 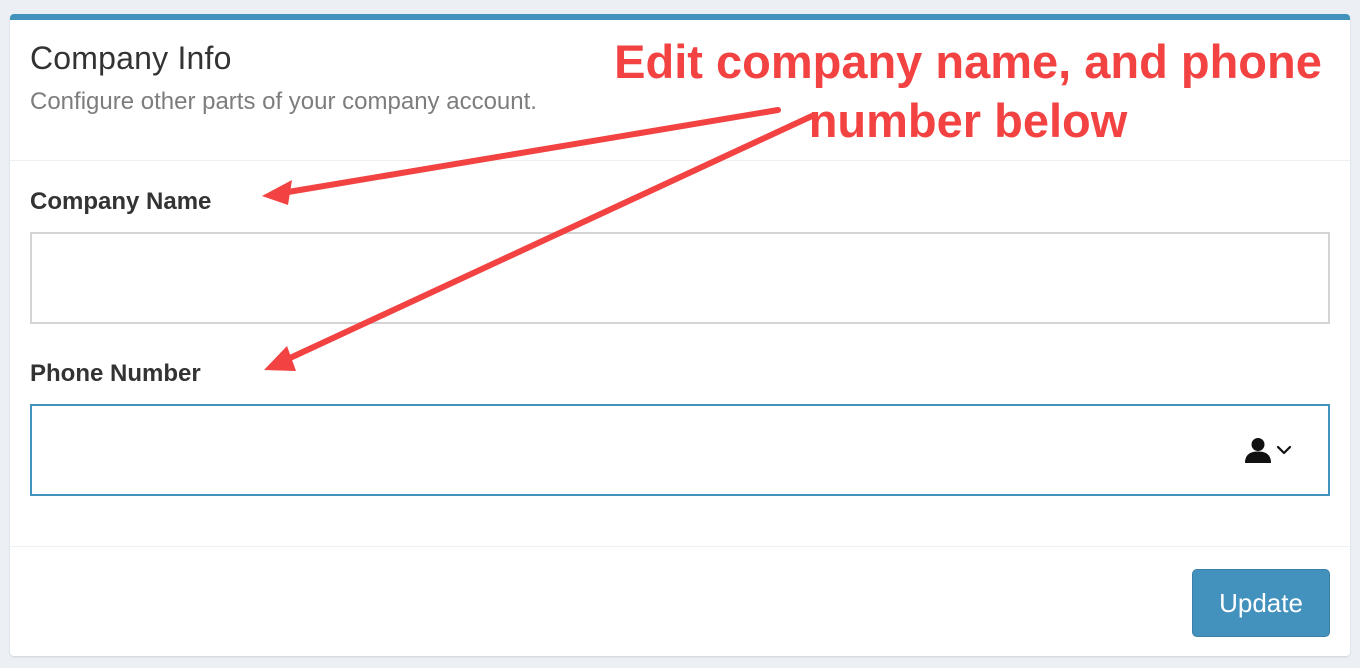 What do you see at coordinates (1261, 603) in the screenshot?
I see `update-button: Update` at bounding box center [1261, 603].